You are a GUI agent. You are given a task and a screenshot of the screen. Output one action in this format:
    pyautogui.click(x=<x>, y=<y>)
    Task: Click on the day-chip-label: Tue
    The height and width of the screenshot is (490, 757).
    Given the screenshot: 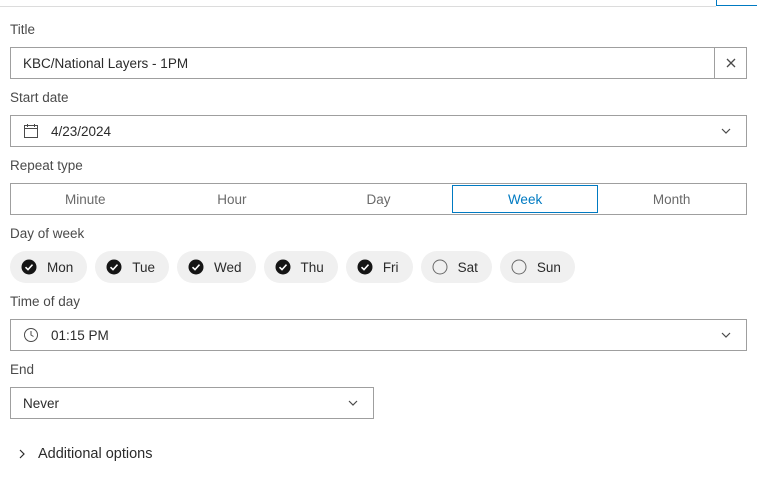 What is the action you would take?
    pyautogui.click(x=144, y=267)
    